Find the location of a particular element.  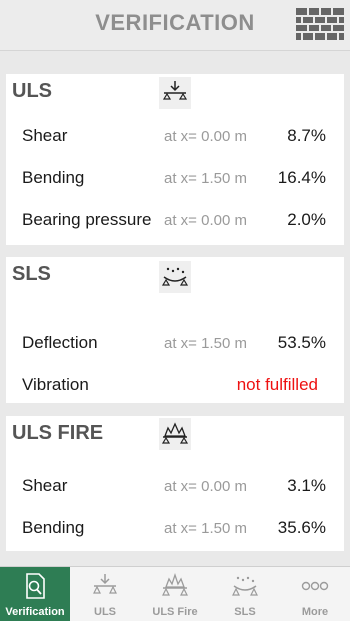

tab-label: More is located at coordinates (315, 612).